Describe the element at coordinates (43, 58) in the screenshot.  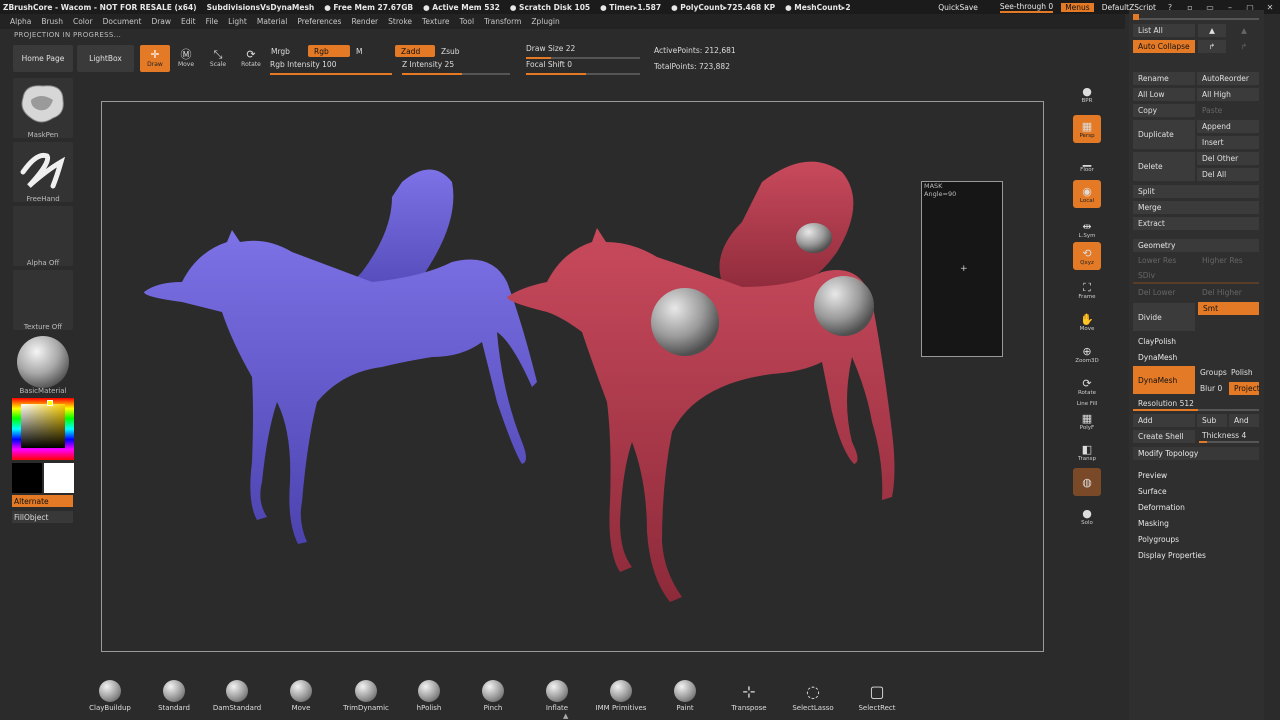
I see `home-page-button: Home Page` at that location.